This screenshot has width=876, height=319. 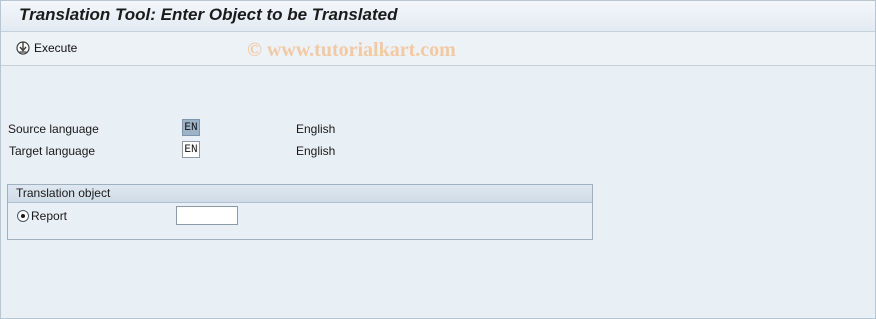 I want to click on radio-selected-dot, so click(x=23, y=216).